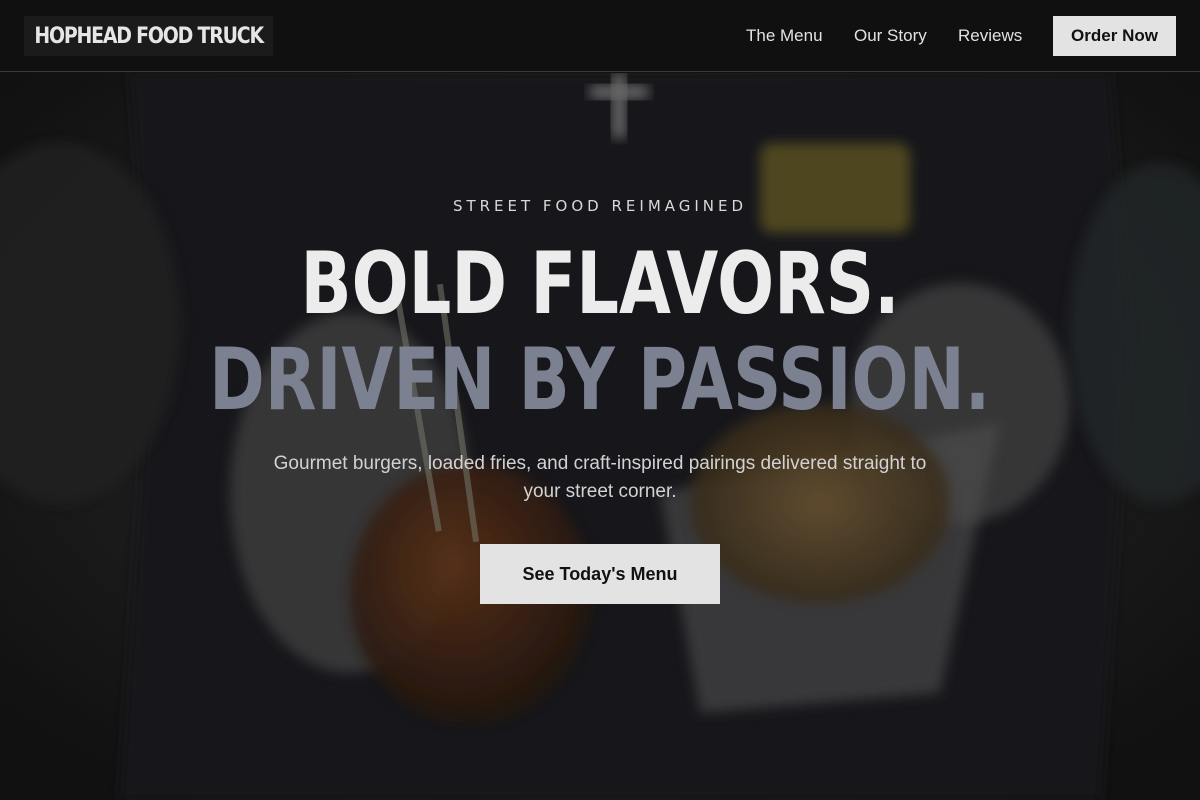  I want to click on nav-link-our-story: Our Story, so click(890, 36).